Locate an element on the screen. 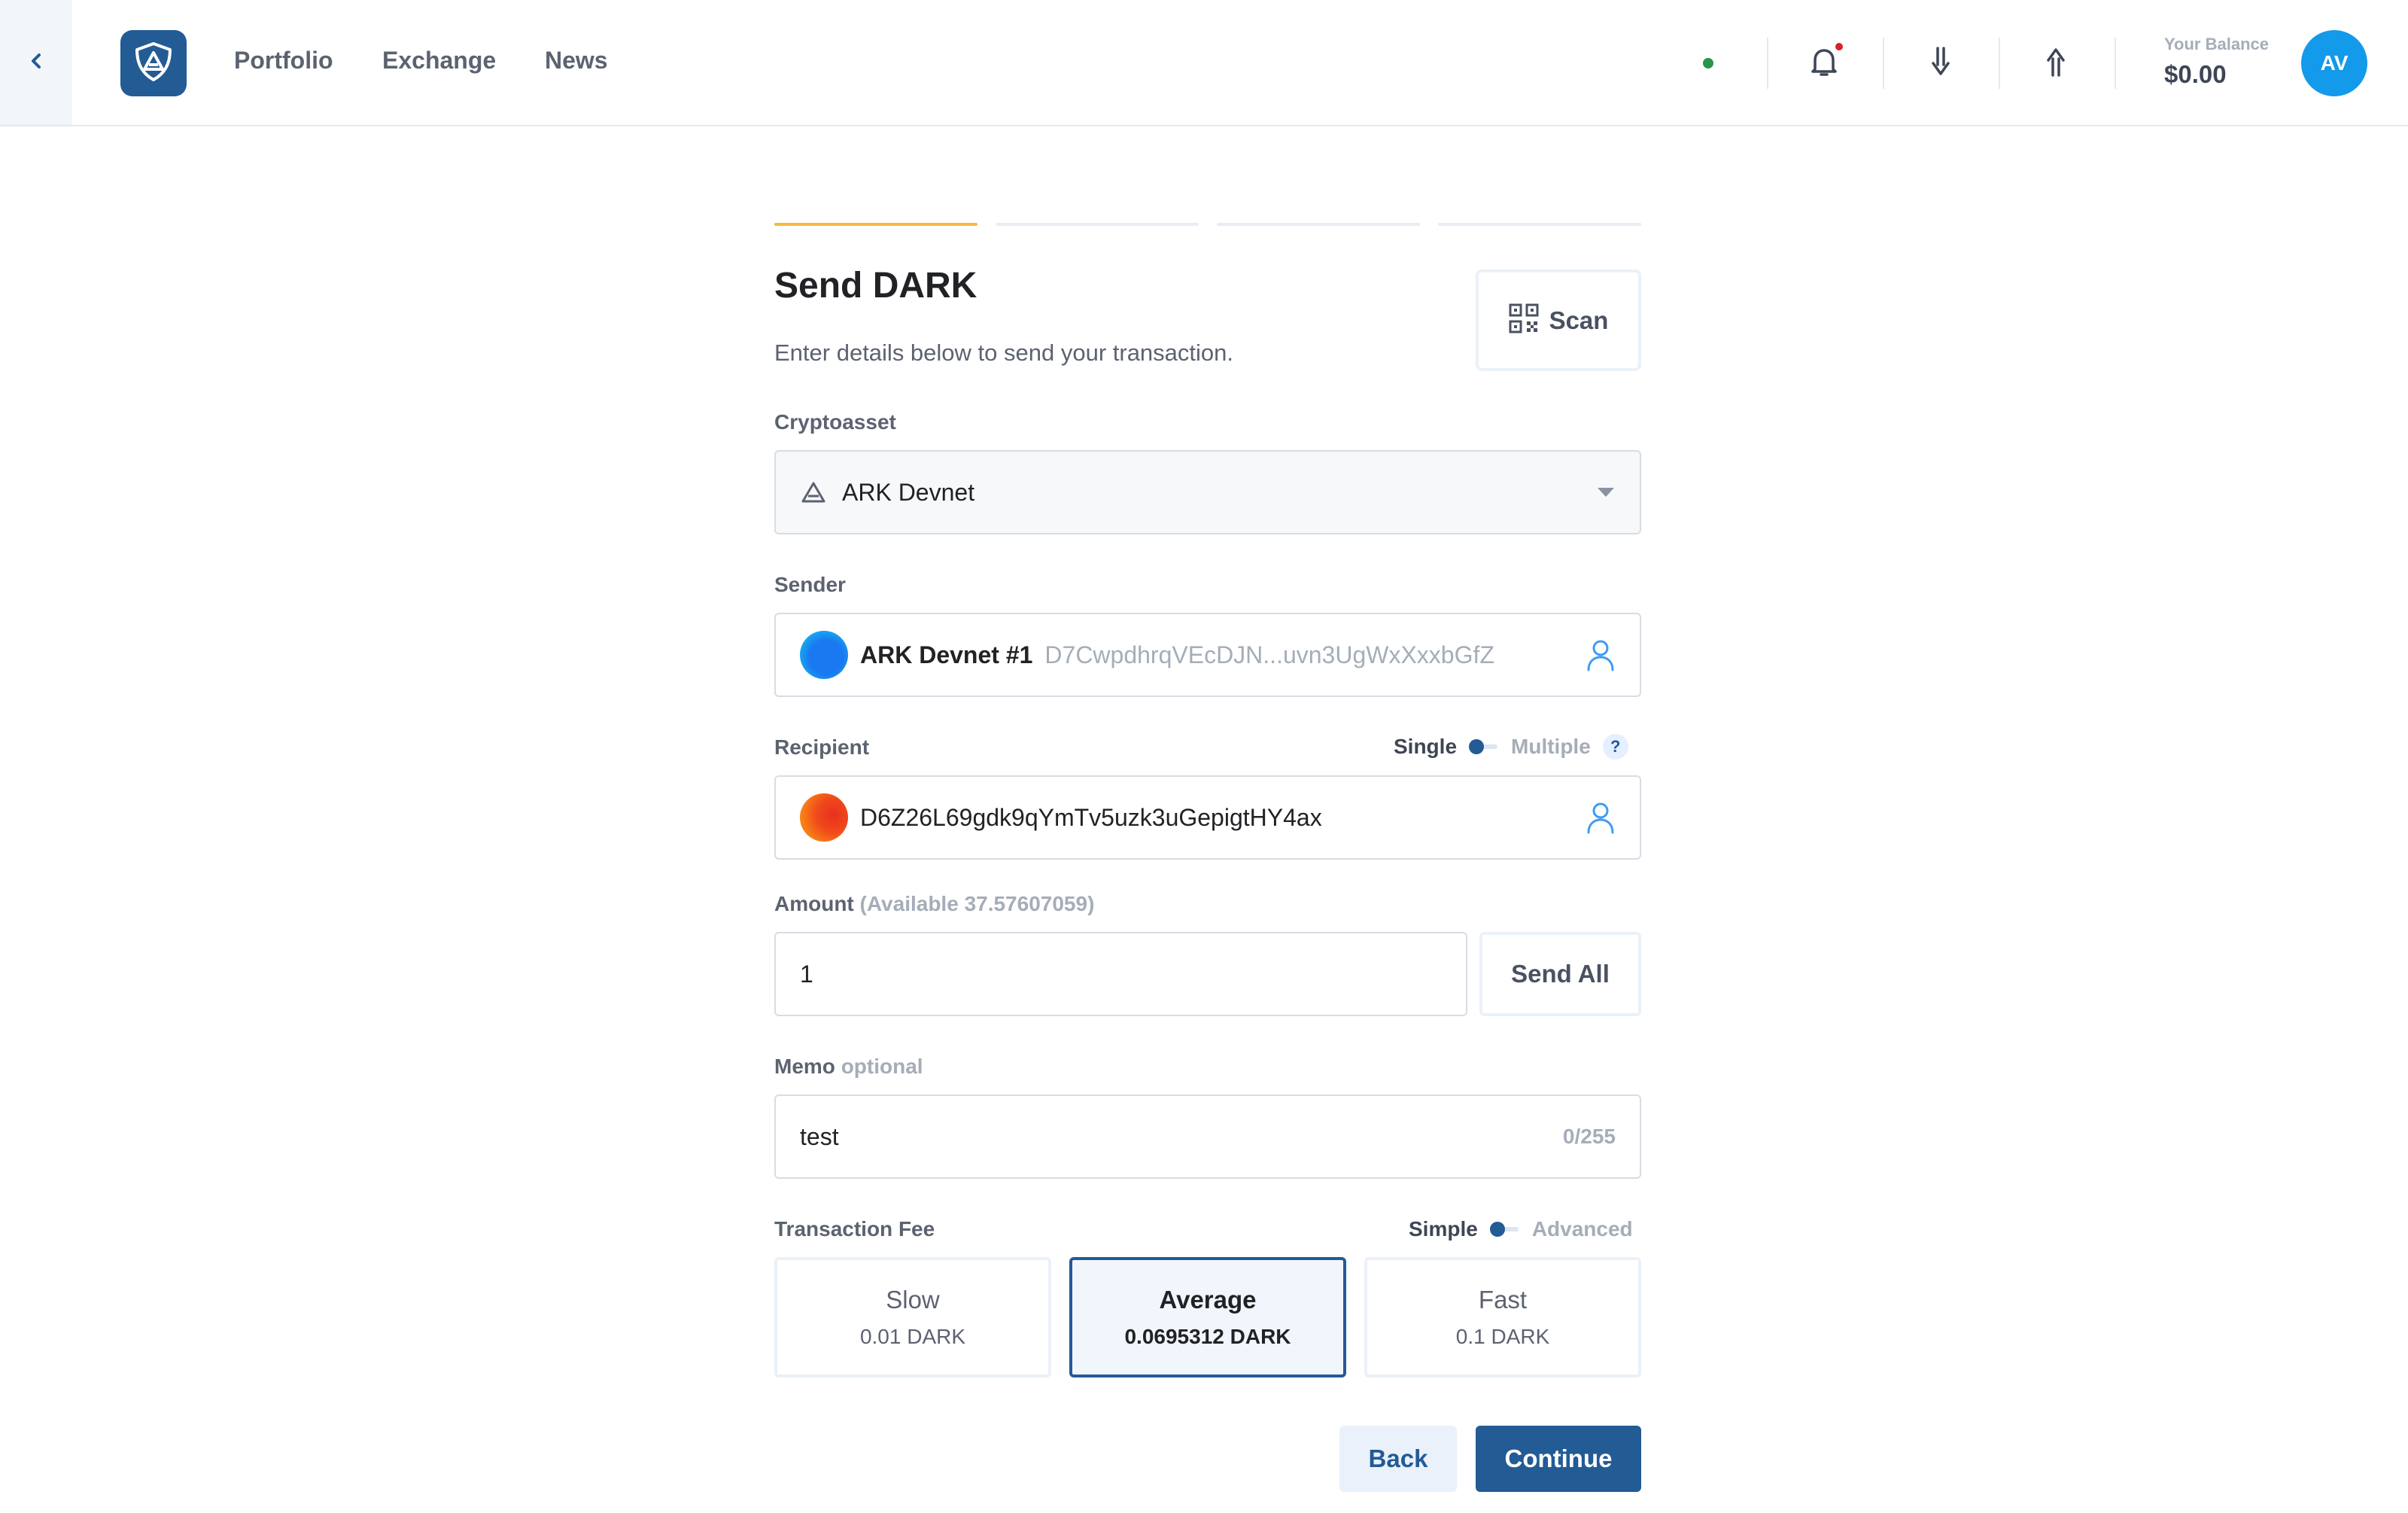 Image resolution: width=2408 pixels, height=1513 pixels. arrow-down-icon is located at coordinates (1940, 63).